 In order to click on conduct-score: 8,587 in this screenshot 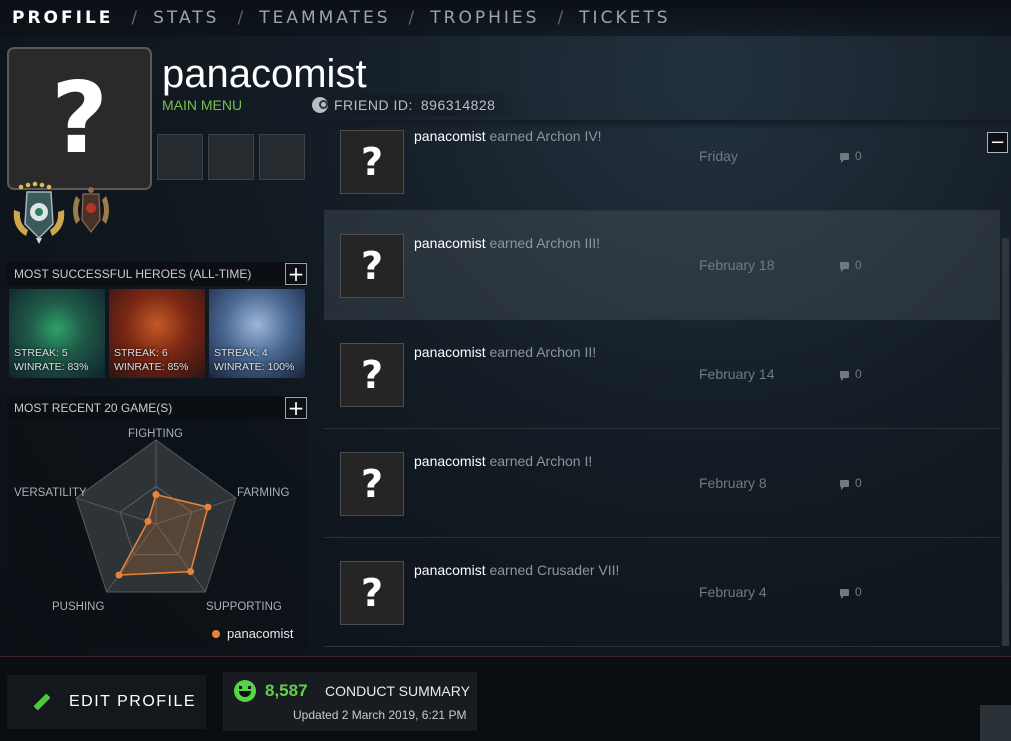, I will do `click(286, 690)`.